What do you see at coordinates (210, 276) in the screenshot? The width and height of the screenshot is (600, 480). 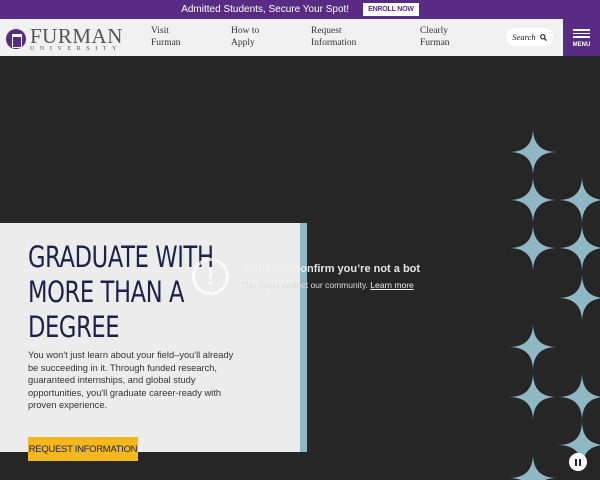 I see `alert-icon: !` at bounding box center [210, 276].